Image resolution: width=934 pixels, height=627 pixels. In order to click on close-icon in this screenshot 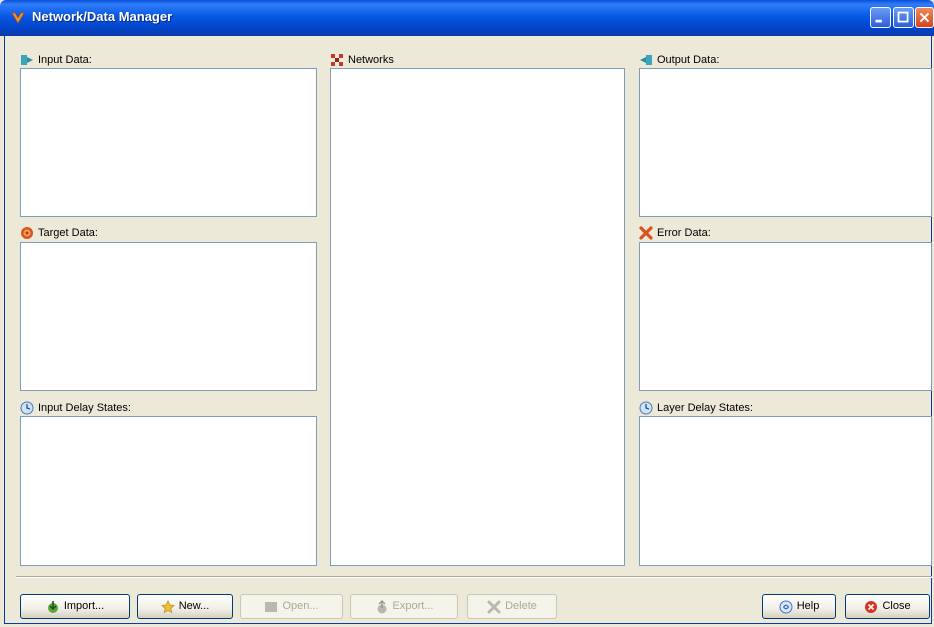, I will do `click(924, 17)`.